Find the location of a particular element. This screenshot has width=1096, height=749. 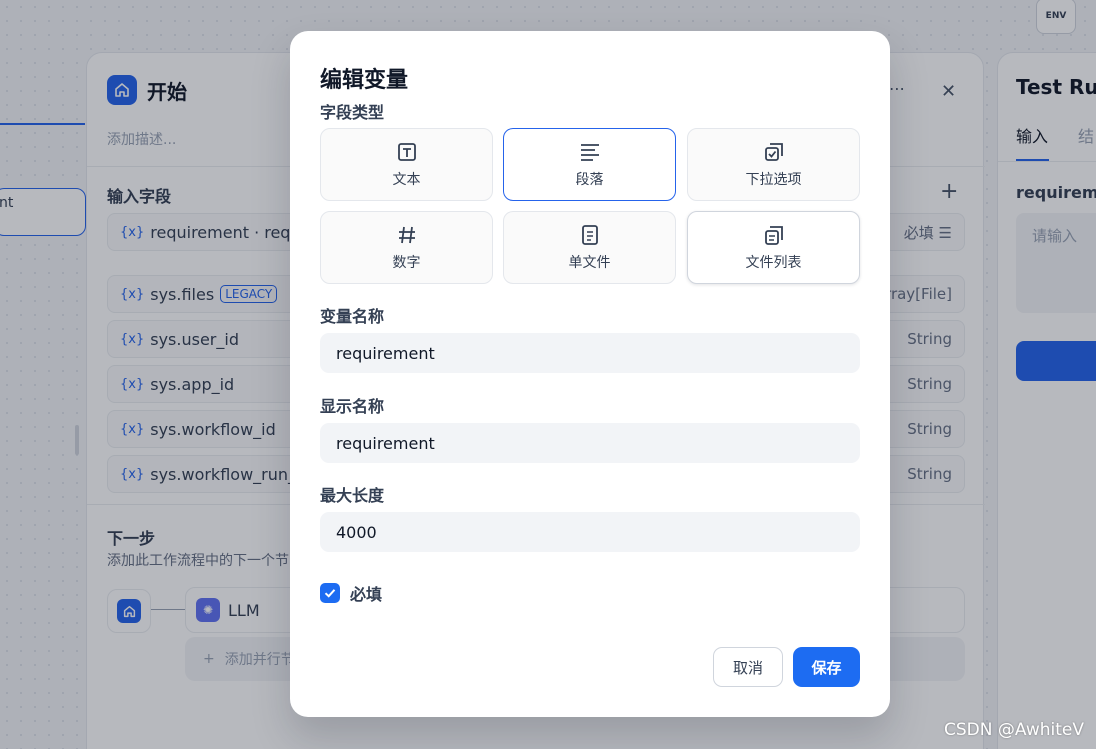

text-icon is located at coordinates (406, 151).